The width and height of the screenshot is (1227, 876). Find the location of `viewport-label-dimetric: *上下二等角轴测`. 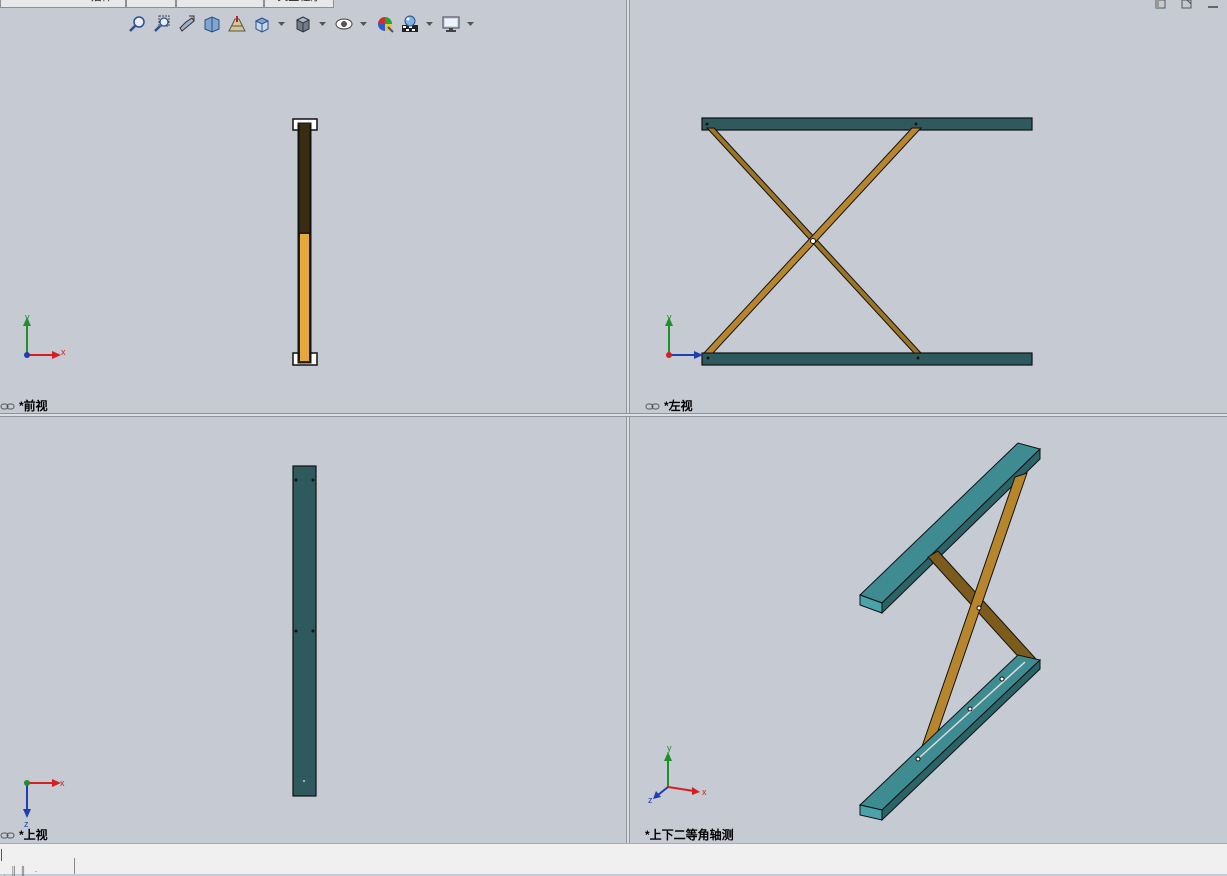

viewport-label-dimetric: *上下二等角轴测 is located at coordinates (689, 834).